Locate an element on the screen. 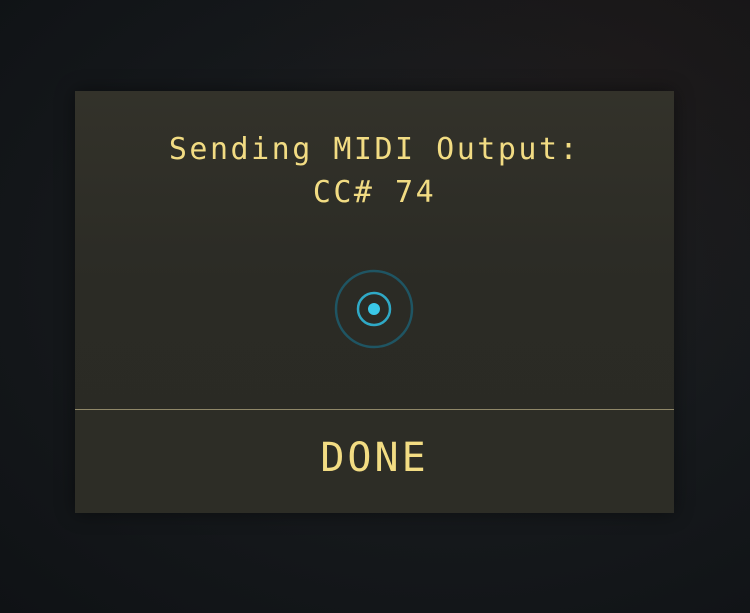  done-button-label: DONE is located at coordinates (374, 458).